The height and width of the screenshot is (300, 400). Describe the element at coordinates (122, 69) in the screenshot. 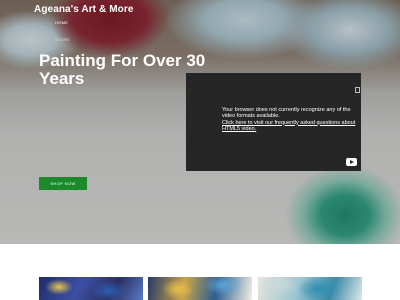

I see `hero-headline: Painting For Over 30 Years` at that location.